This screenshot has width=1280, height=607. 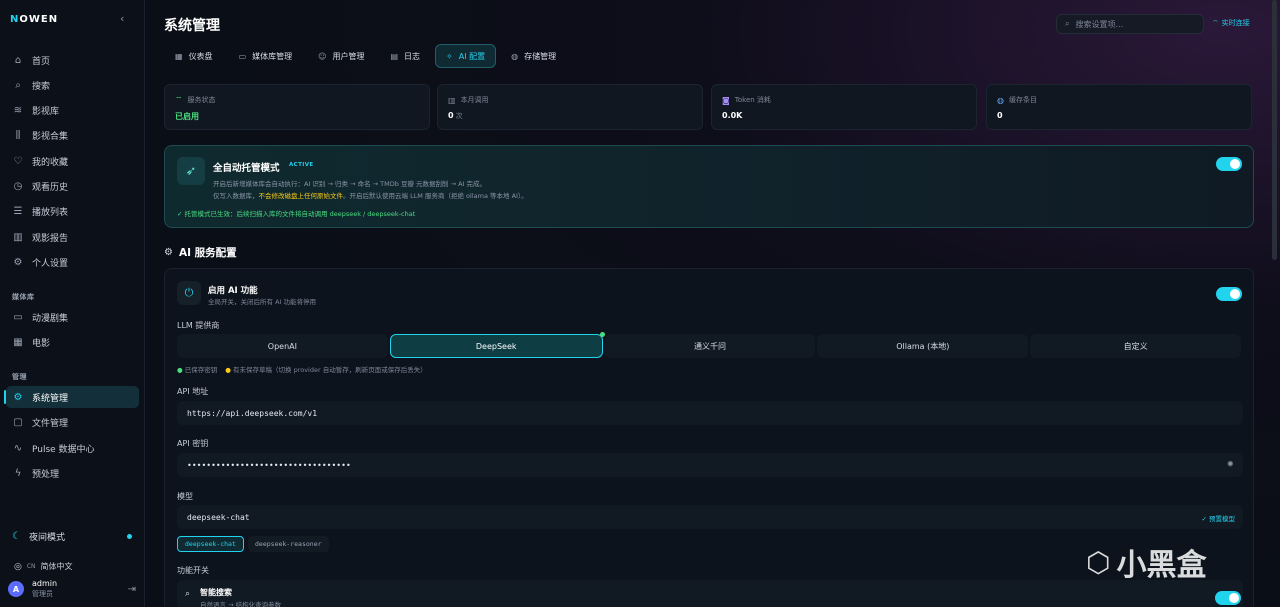 I want to click on tab-library-manage: ▭ 媒体库管理, so click(x=266, y=56).